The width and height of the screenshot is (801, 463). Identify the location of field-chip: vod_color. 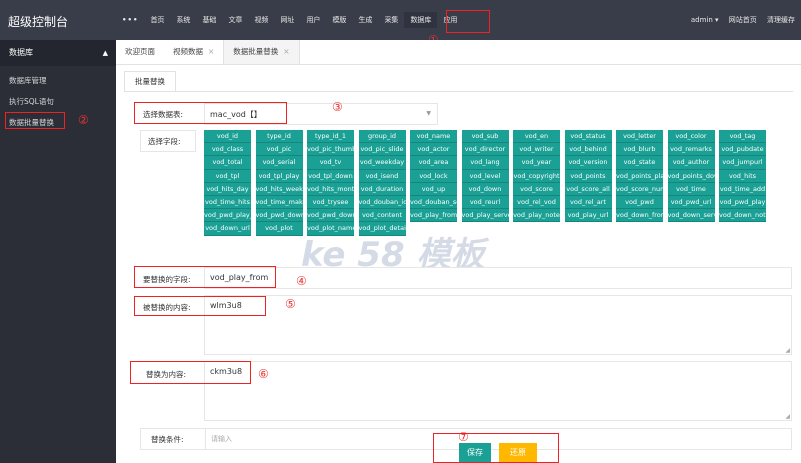
(691, 137).